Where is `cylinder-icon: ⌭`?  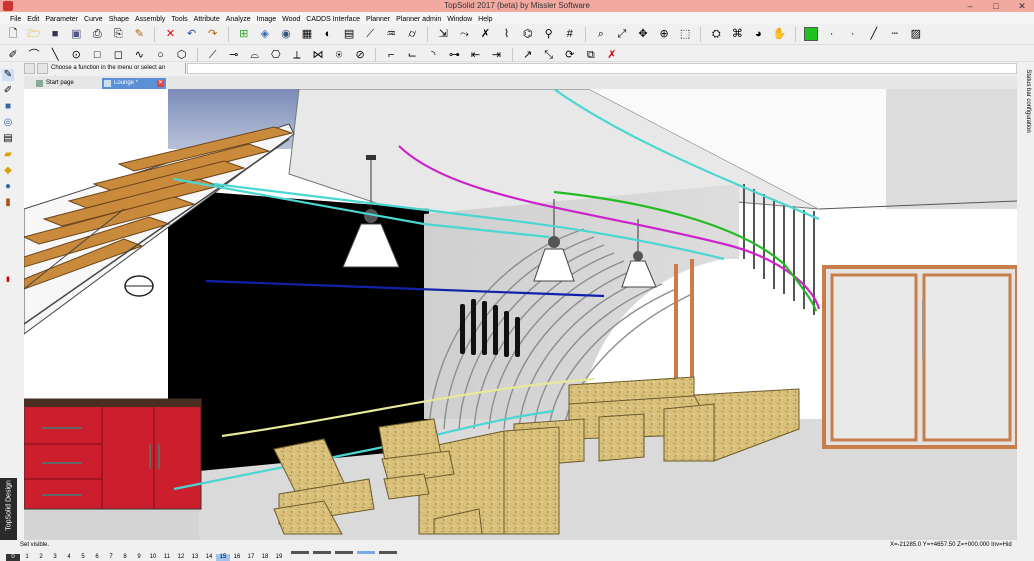 cylinder-icon: ⌭ is located at coordinates (412, 34).